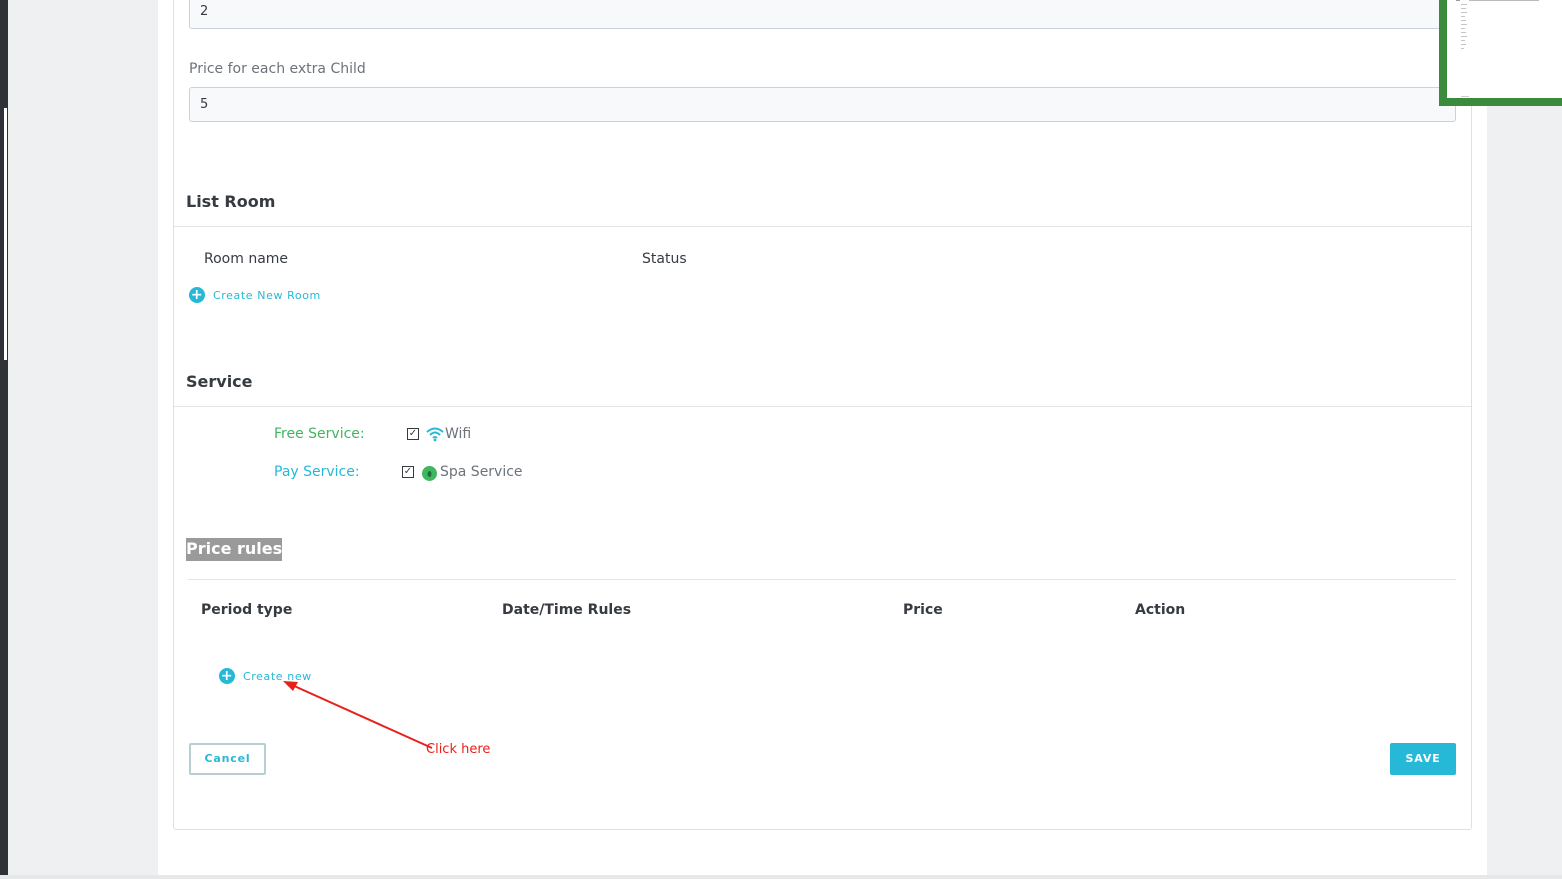 The width and height of the screenshot is (1562, 879). What do you see at coordinates (317, 472) in the screenshot?
I see `pay-service-label: Pay Service:` at bounding box center [317, 472].